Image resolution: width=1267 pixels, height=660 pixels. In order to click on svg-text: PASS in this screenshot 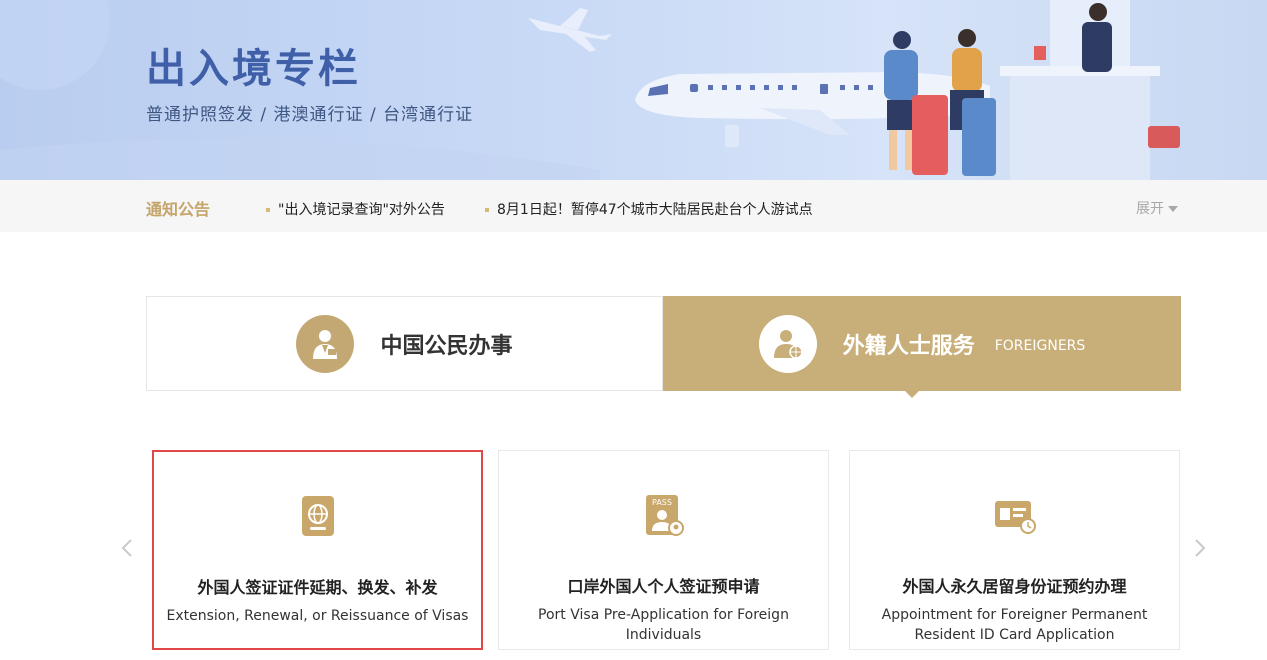, I will do `click(662, 502)`.